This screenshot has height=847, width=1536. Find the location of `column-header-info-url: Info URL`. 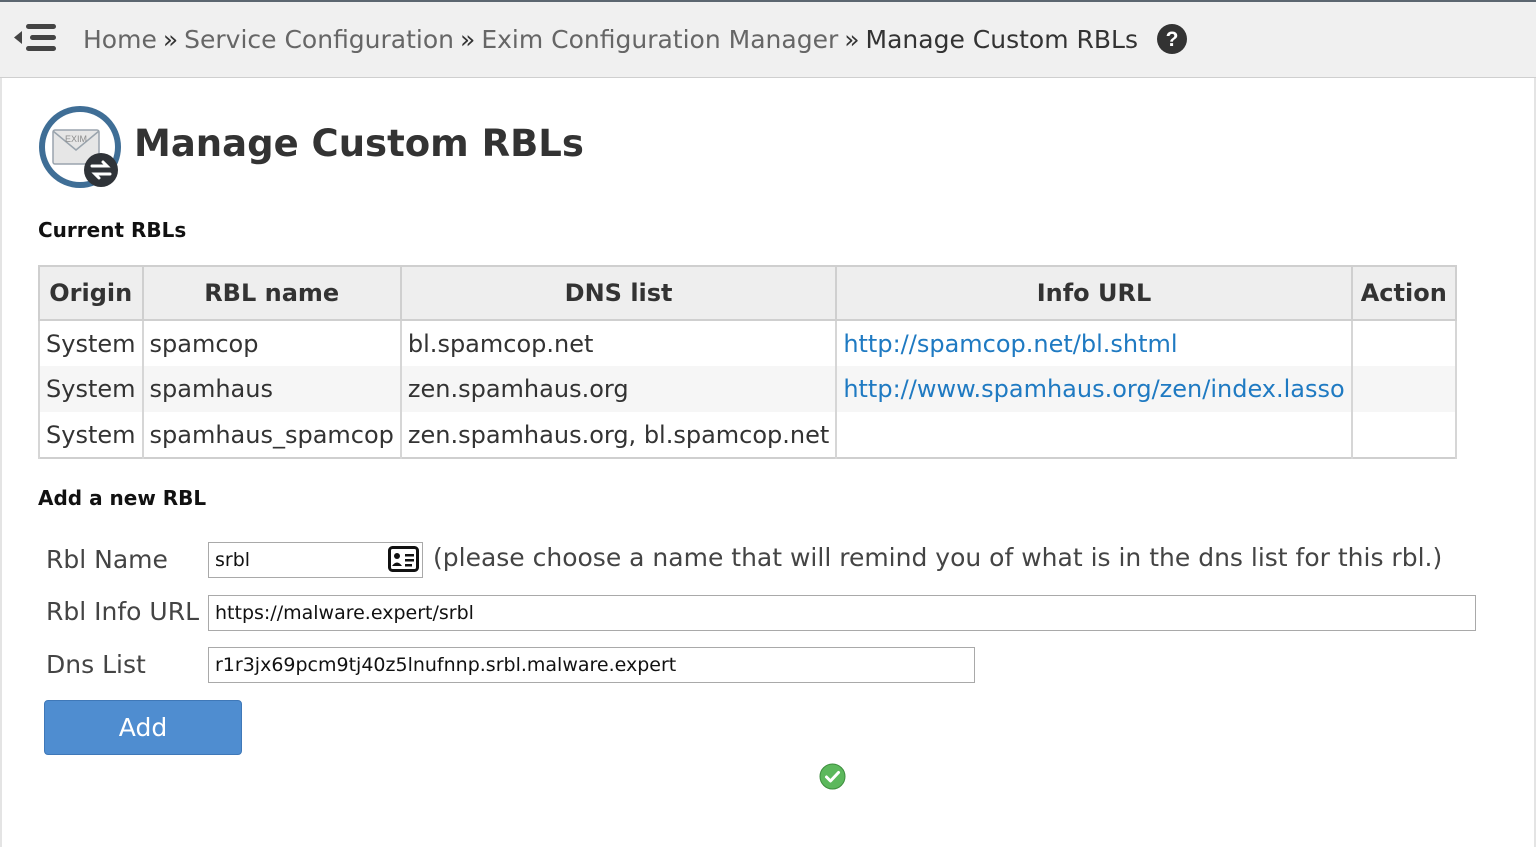

column-header-info-url: Info URL is located at coordinates (1094, 293).